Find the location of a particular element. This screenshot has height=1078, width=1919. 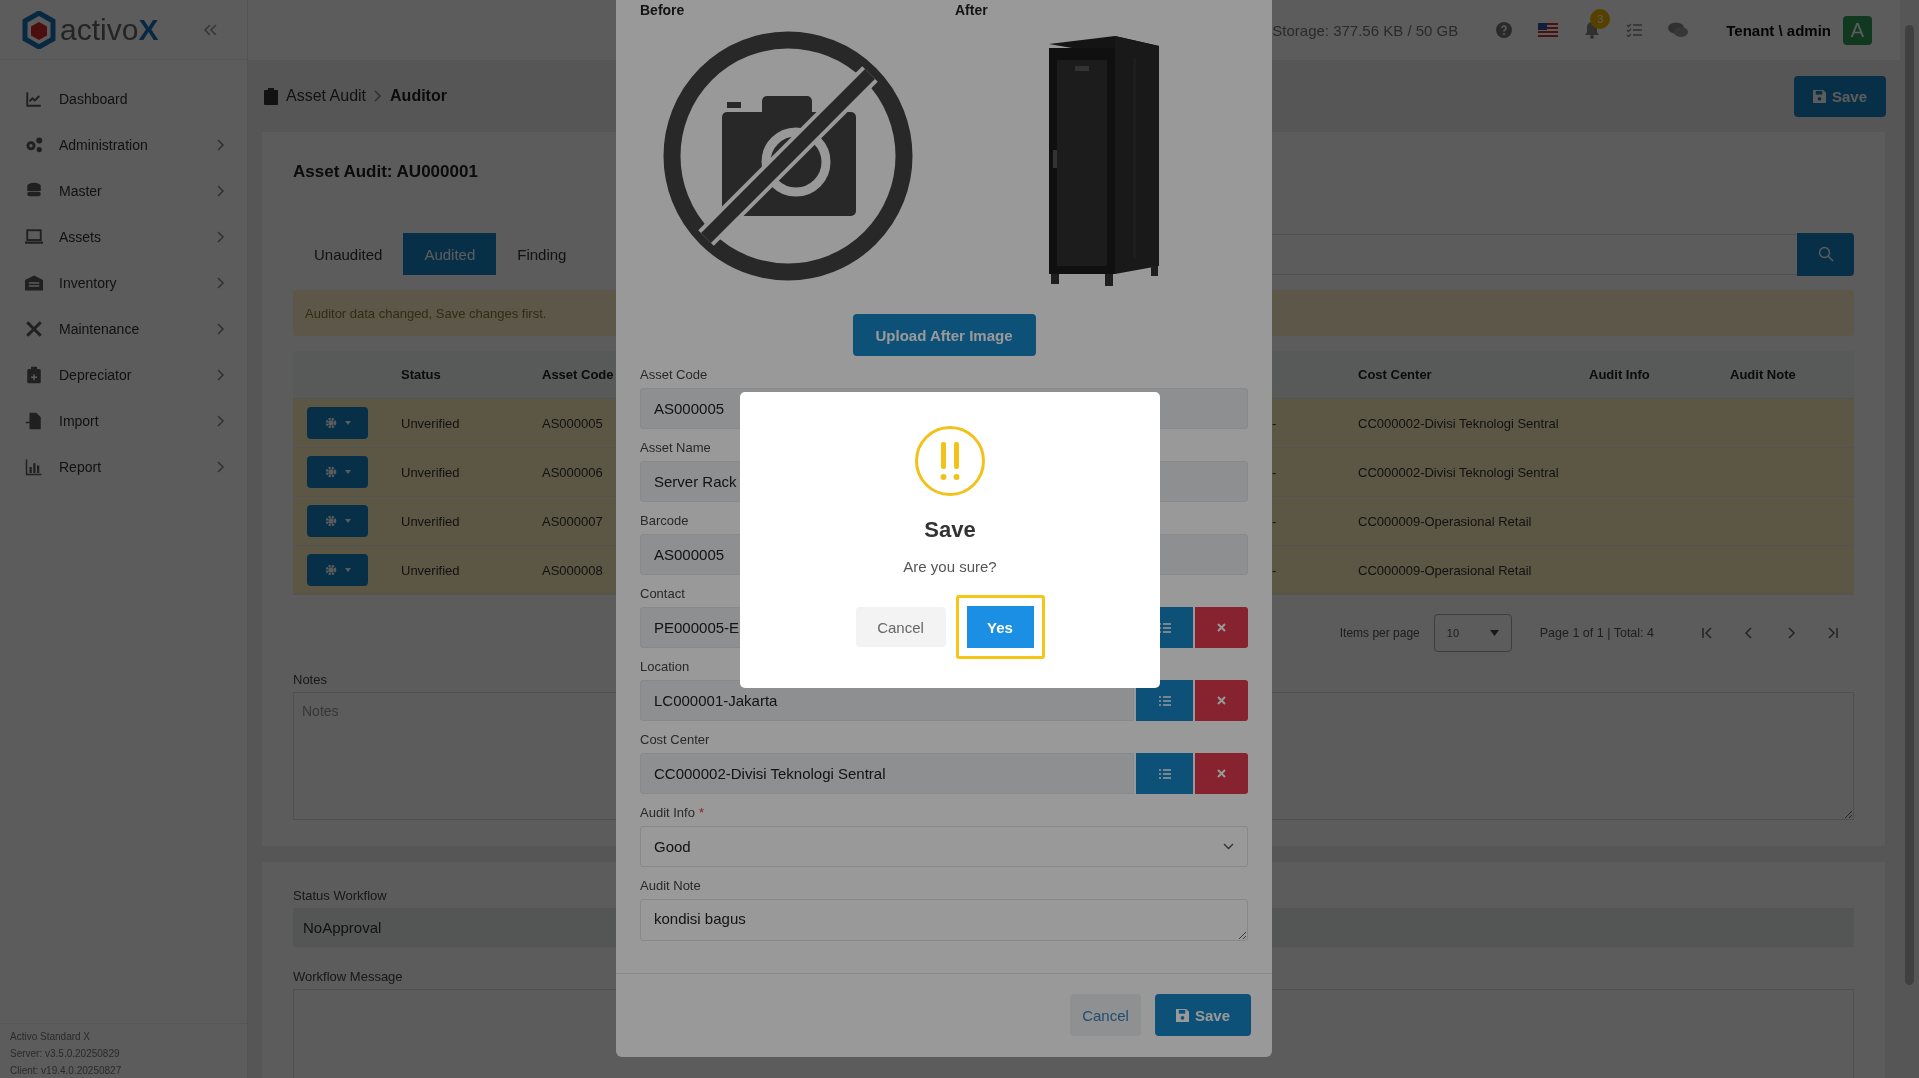

notification-badge: 3 is located at coordinates (1600, 19).